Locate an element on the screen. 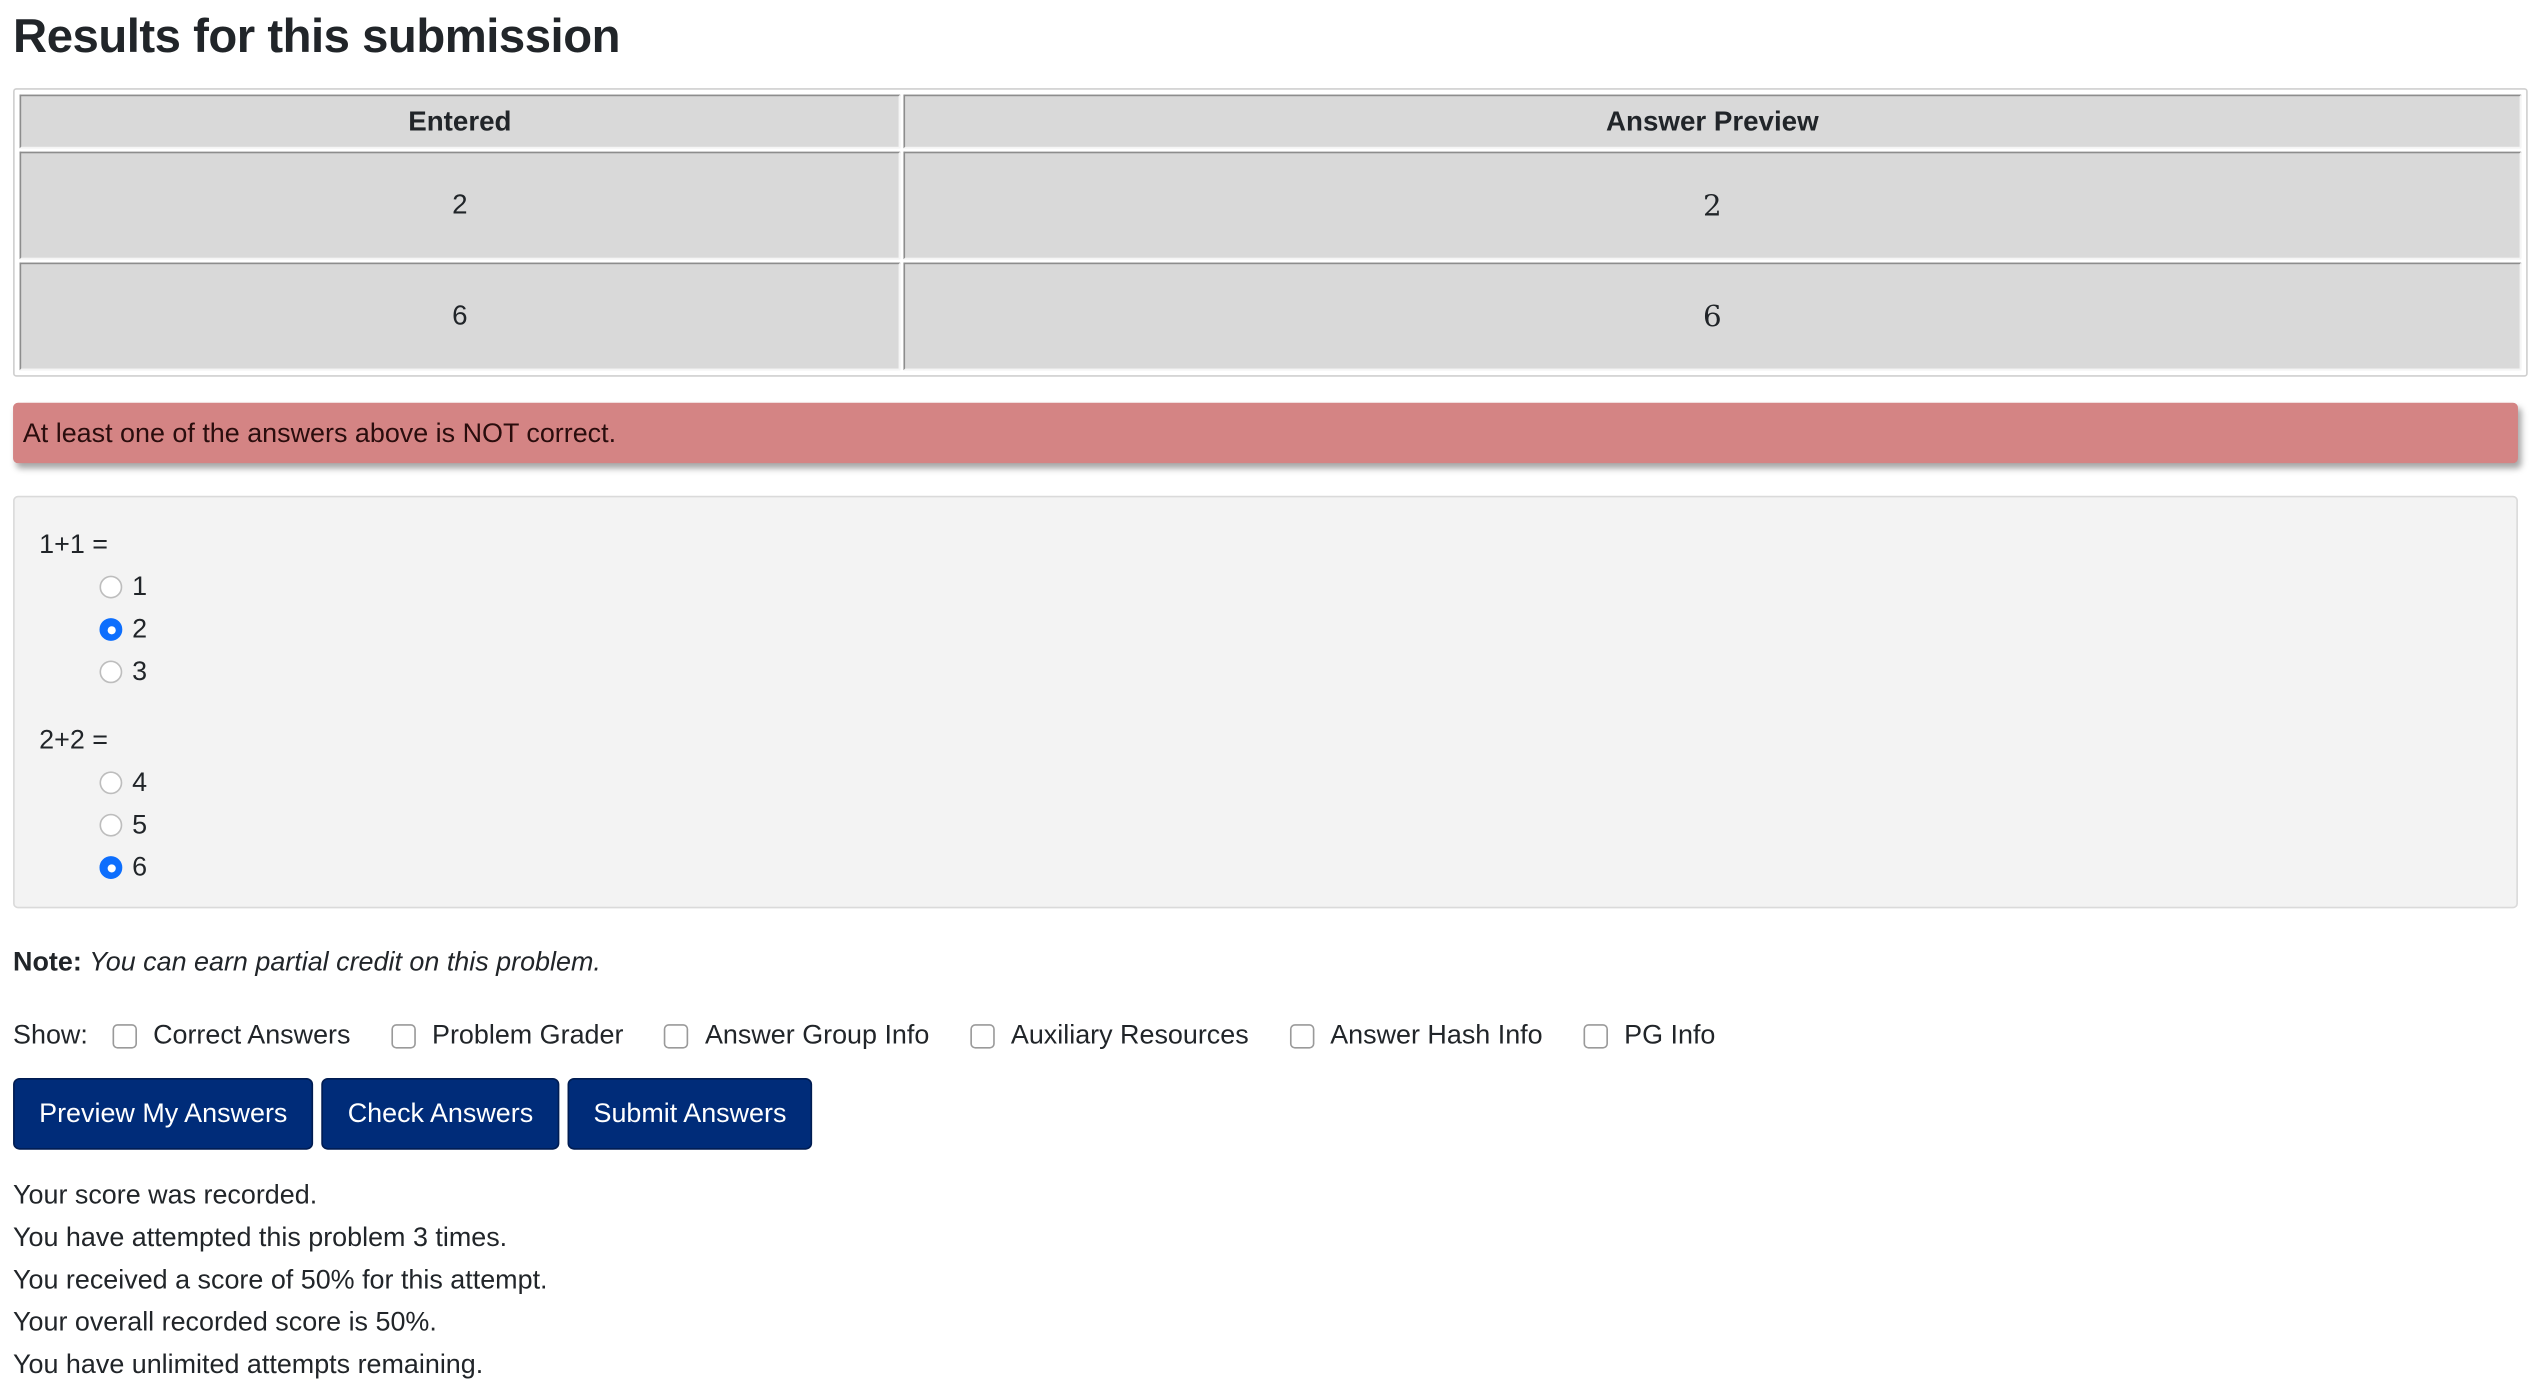 This screenshot has width=2544, height=1386. entered-cell: 2 is located at coordinates (460, 205).